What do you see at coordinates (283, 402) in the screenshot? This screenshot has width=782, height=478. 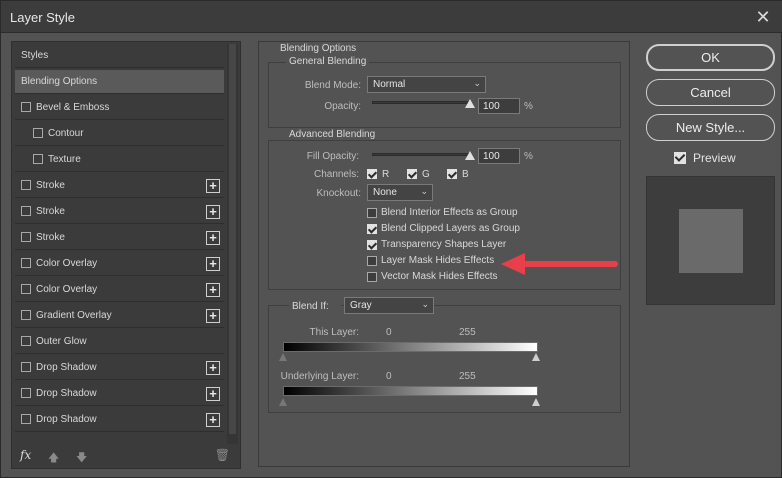 I see `underlying-layer-black-handle` at bounding box center [283, 402].